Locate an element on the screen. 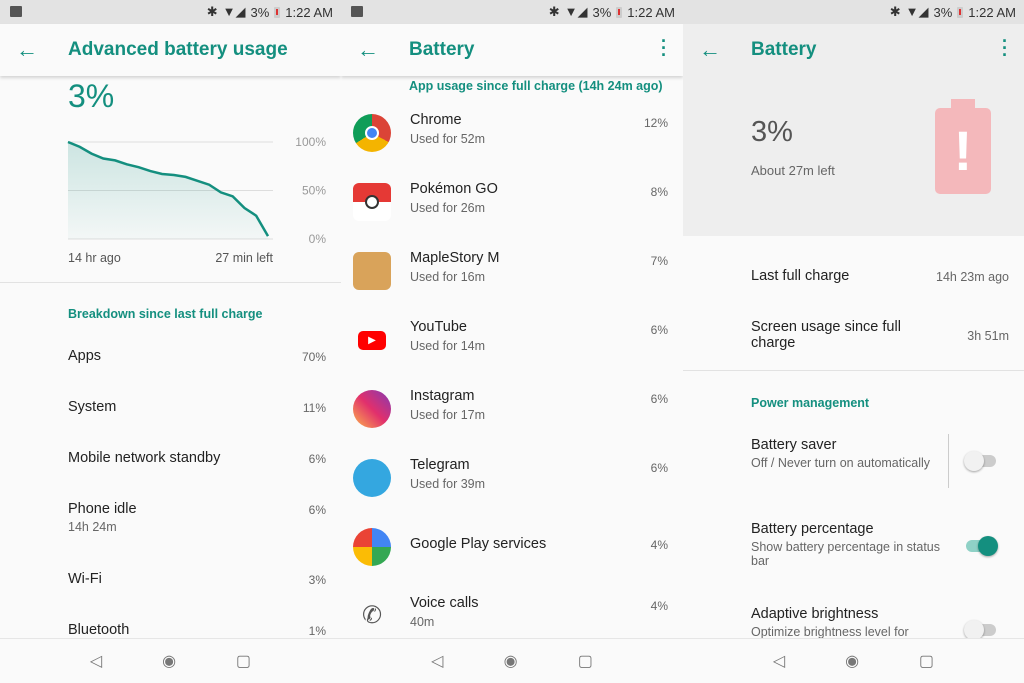 The height and width of the screenshot is (683, 1024). breakdown-item: System 11% is located at coordinates (197, 407).